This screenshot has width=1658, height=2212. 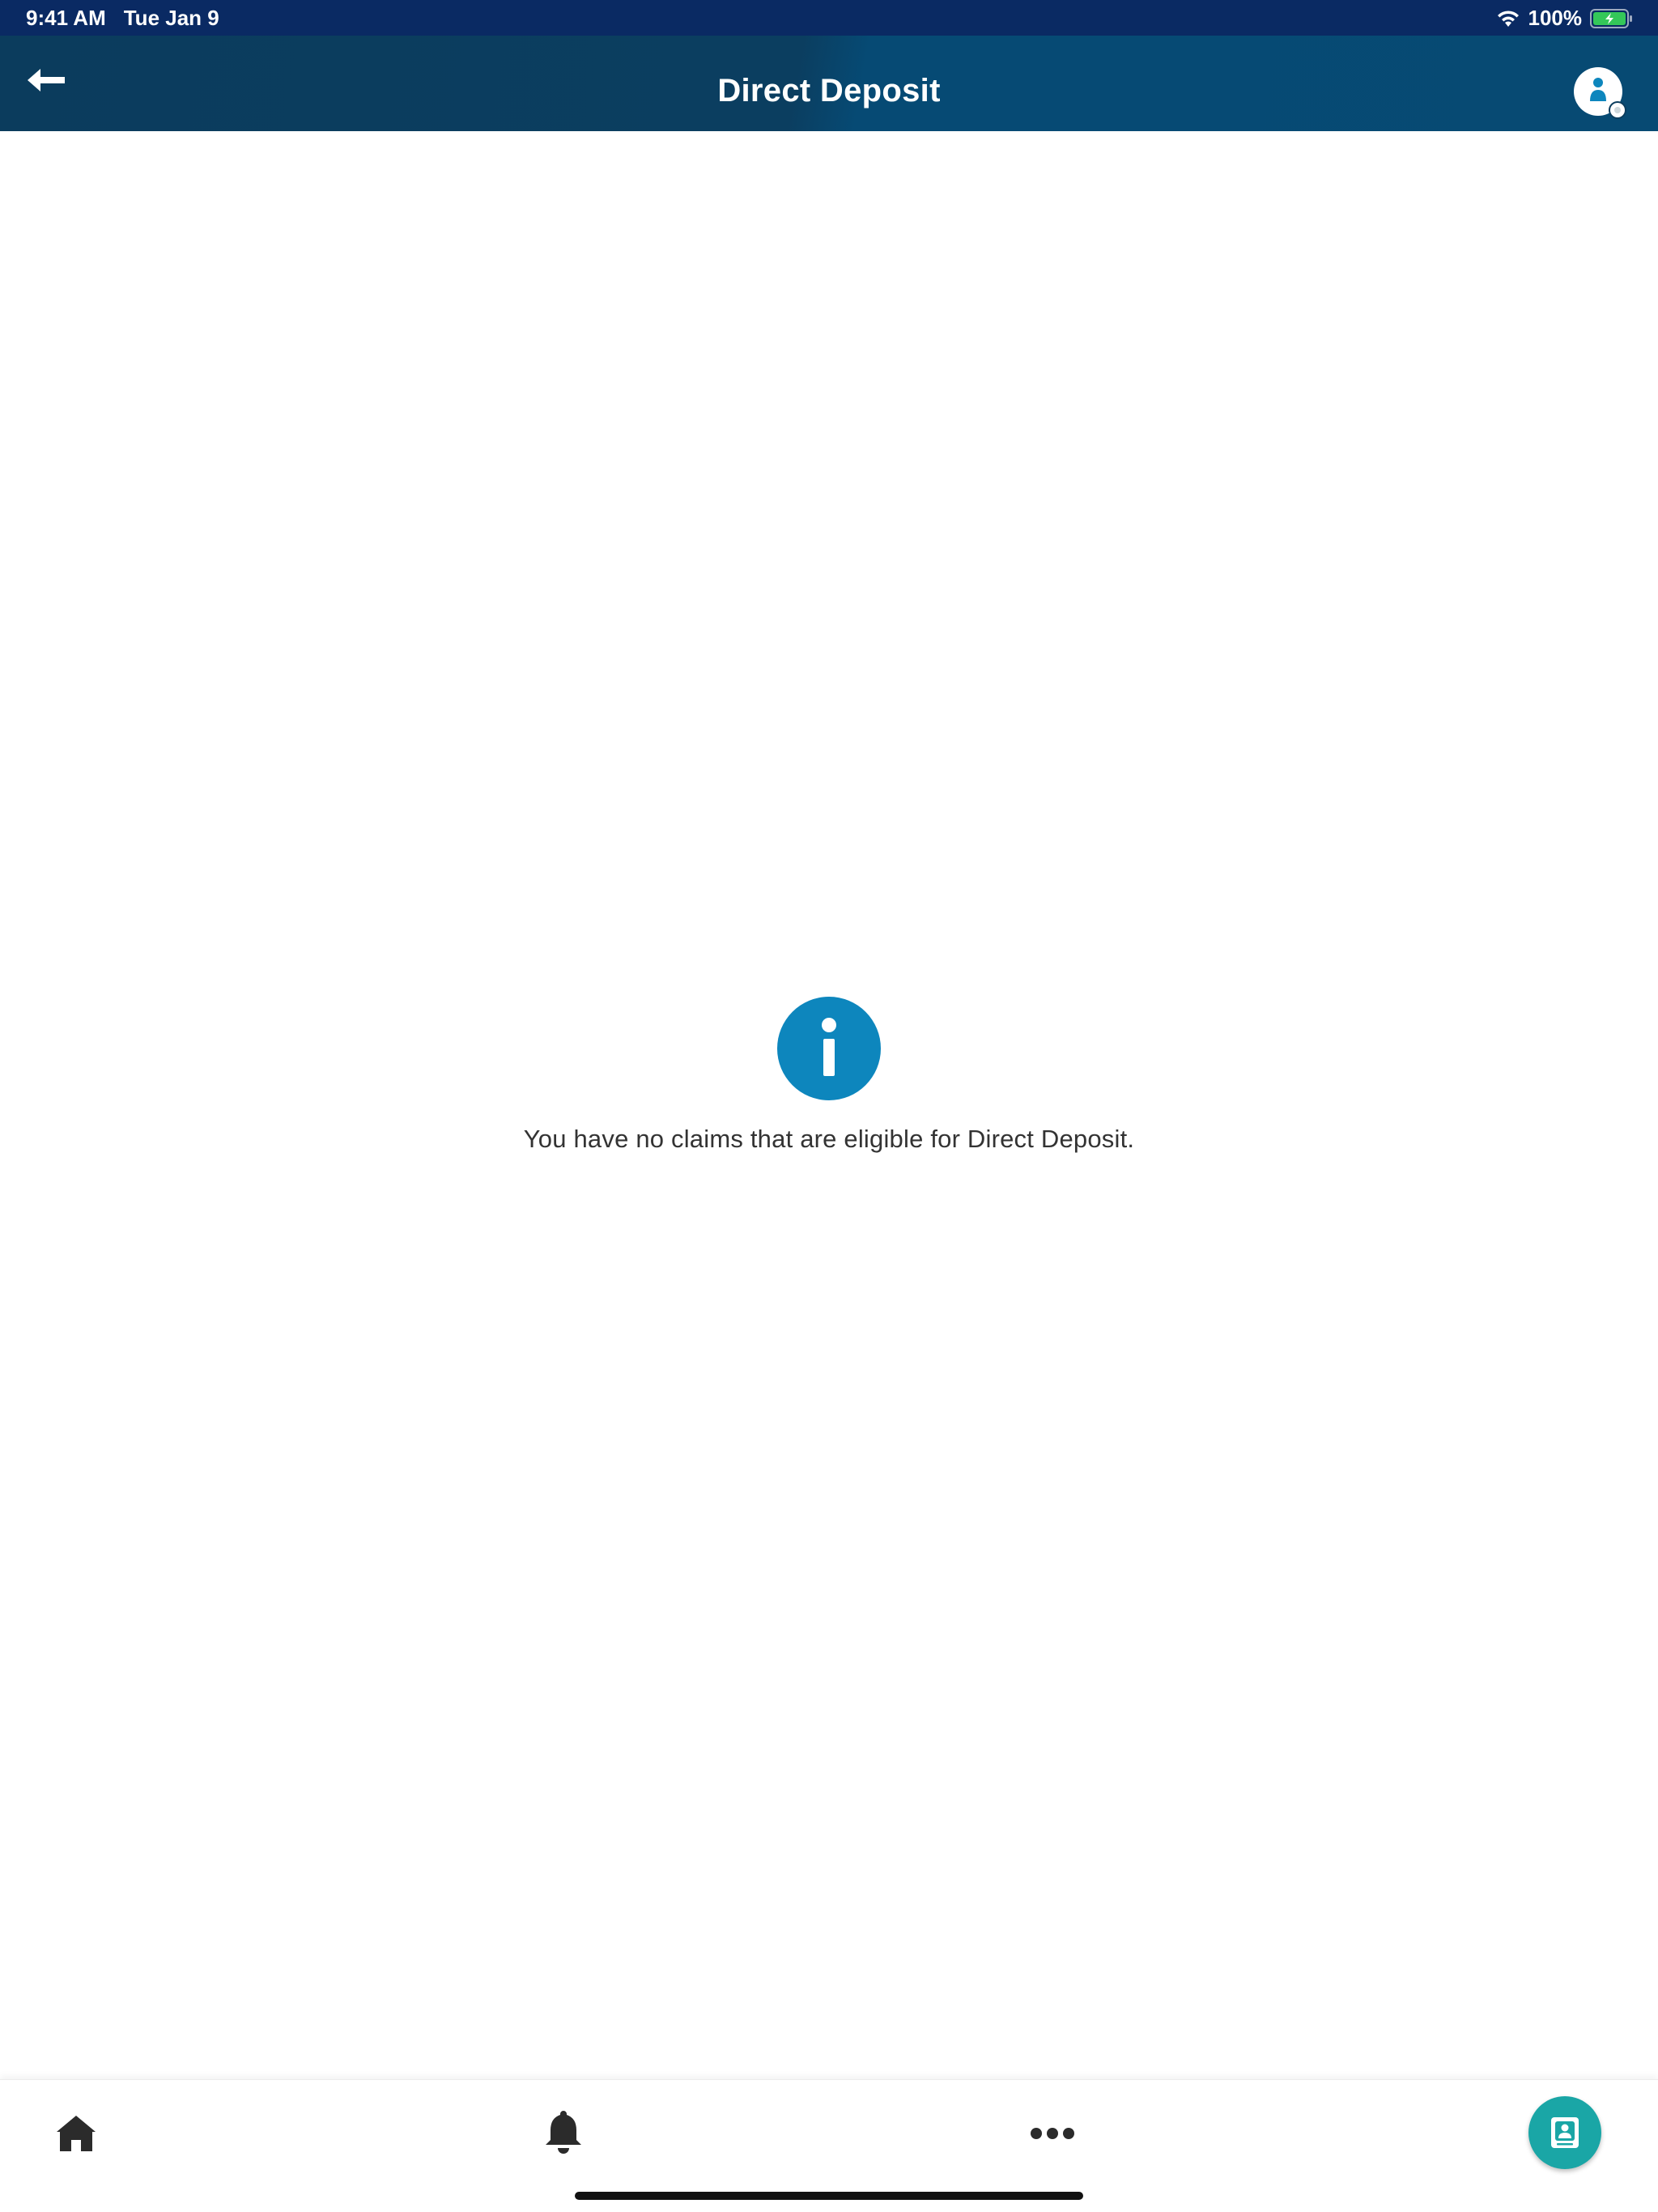 I want to click on nav-more-button, so click(x=1052, y=2133).